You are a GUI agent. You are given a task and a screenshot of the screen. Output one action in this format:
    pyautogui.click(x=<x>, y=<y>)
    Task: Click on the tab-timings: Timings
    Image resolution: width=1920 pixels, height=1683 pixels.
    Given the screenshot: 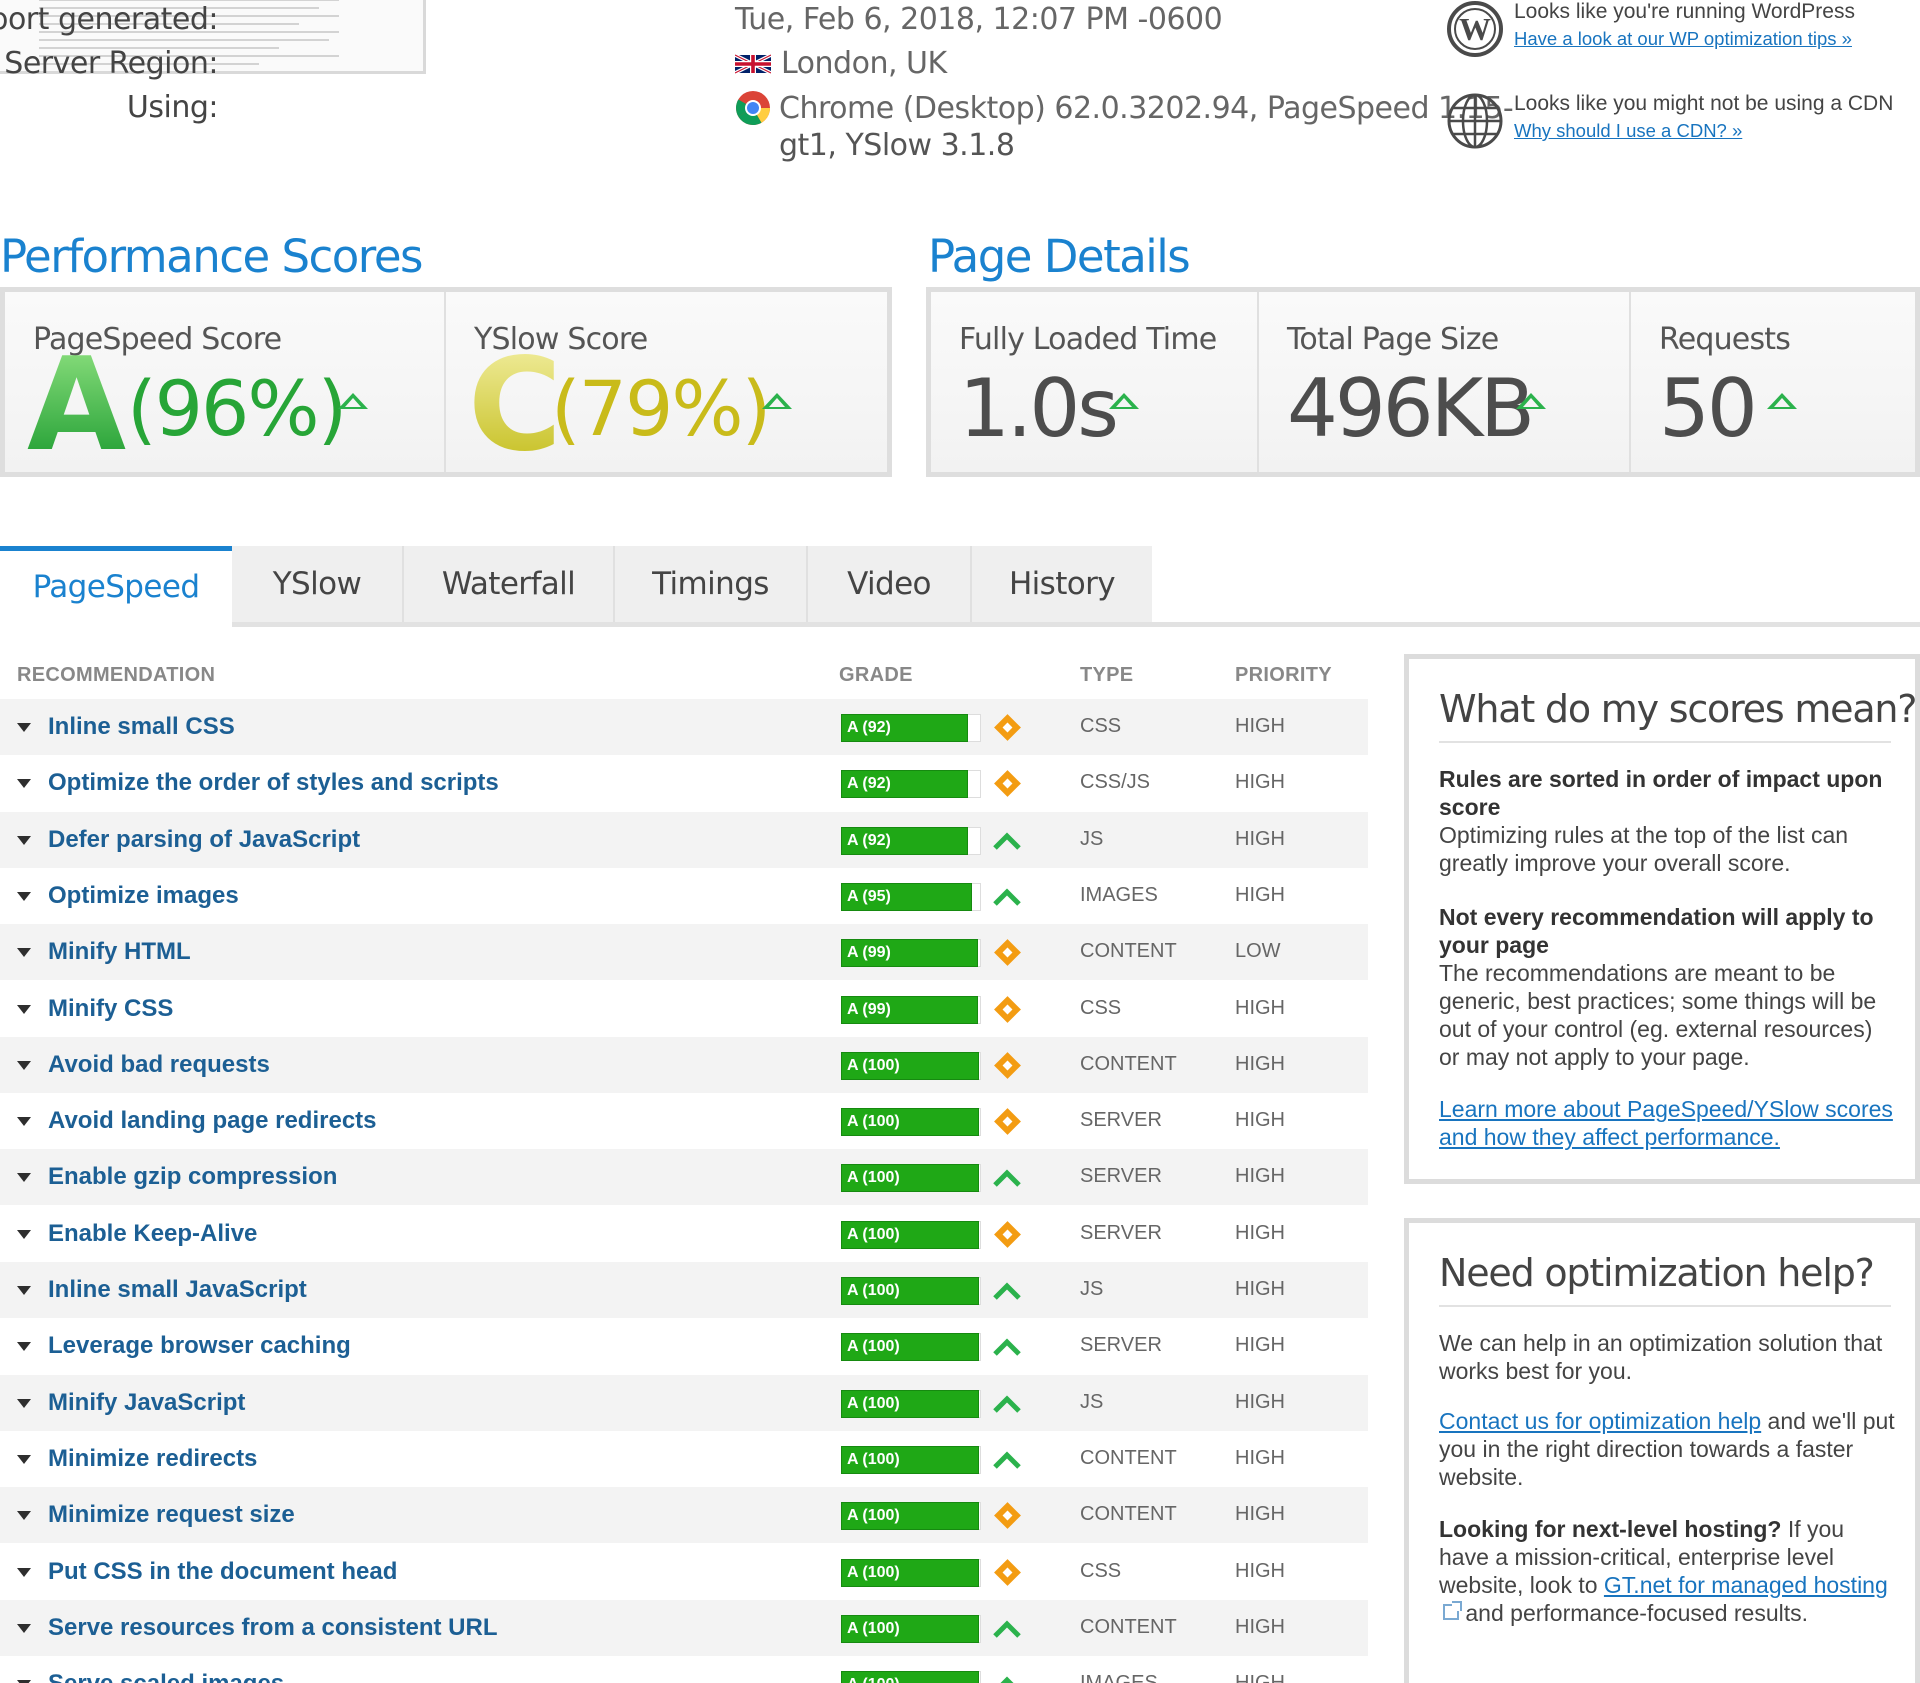 What is the action you would take?
    pyautogui.click(x=711, y=584)
    